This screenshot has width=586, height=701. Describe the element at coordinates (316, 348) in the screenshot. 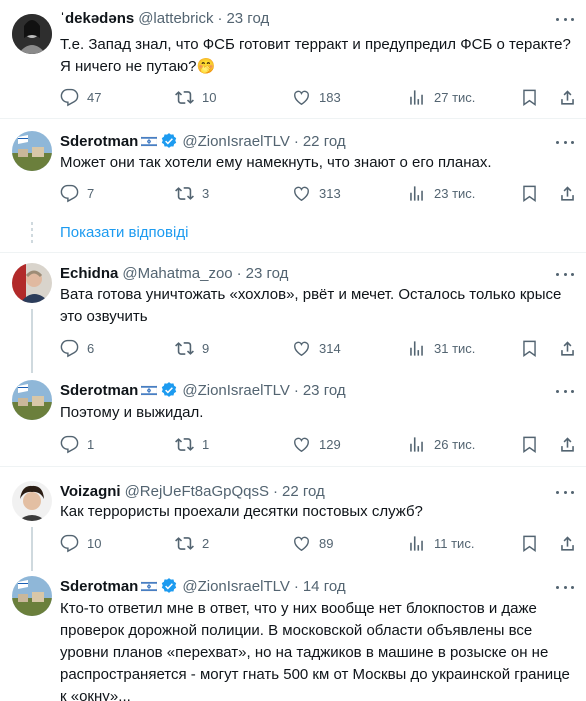

I see `like-button: 314` at that location.